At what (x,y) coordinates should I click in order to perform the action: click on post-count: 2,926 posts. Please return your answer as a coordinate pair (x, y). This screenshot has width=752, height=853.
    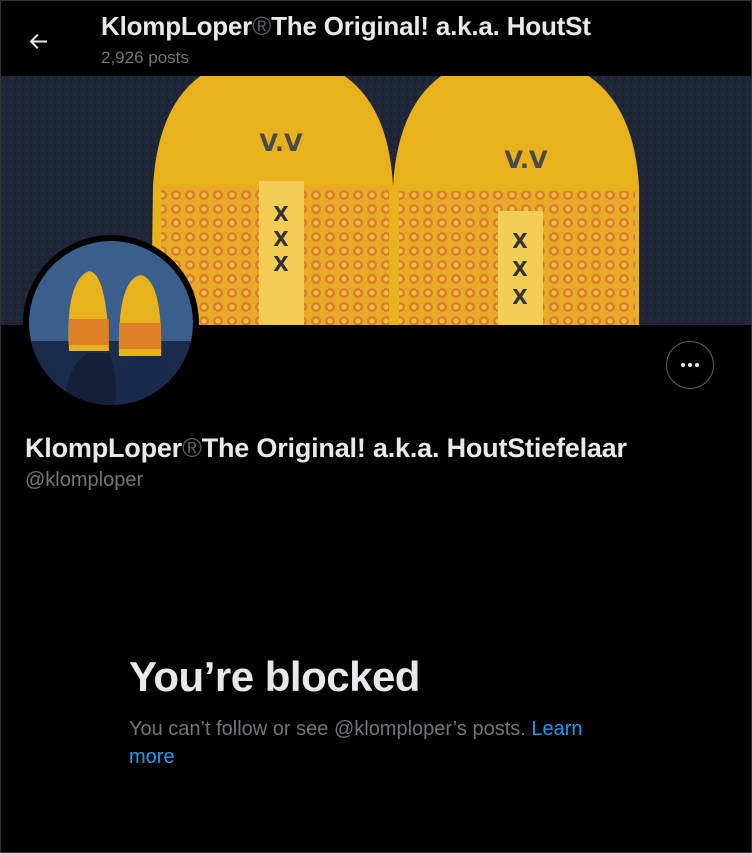
    Looking at the image, I should click on (145, 57).